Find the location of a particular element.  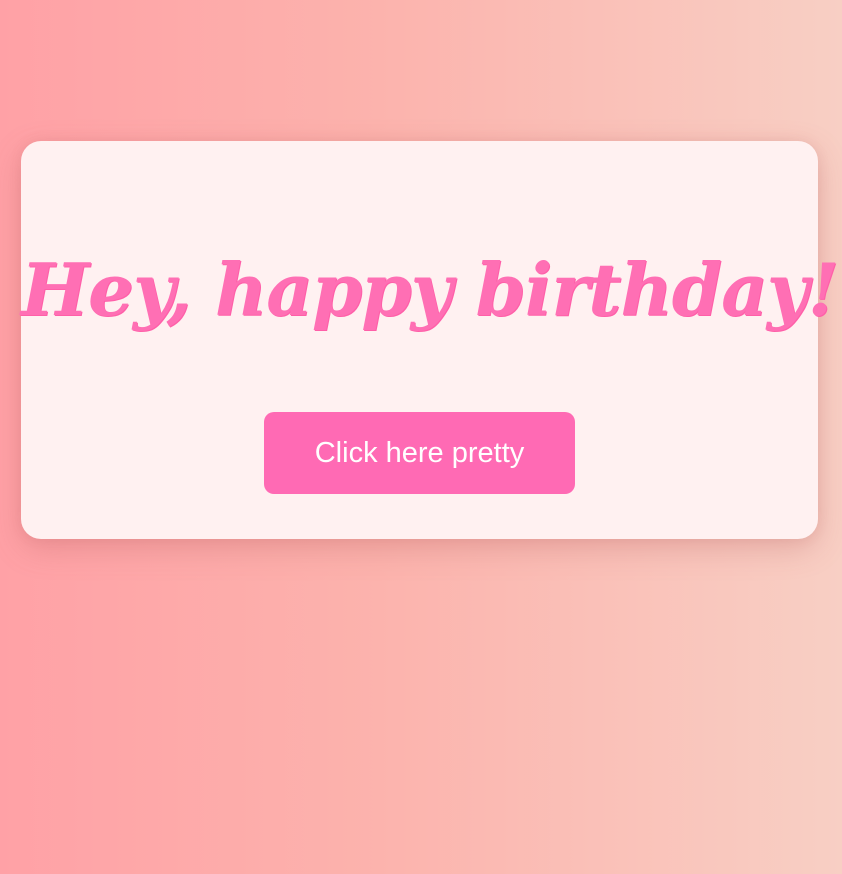

click-here-button: Click here pretty is located at coordinates (419, 453).